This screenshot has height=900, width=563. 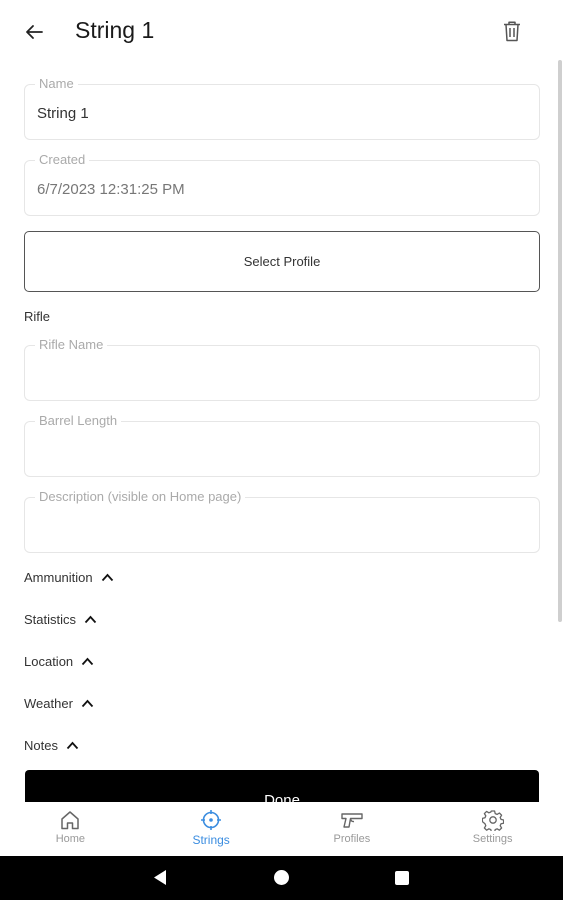 What do you see at coordinates (277, 526) in the screenshot?
I see `description-input` at bounding box center [277, 526].